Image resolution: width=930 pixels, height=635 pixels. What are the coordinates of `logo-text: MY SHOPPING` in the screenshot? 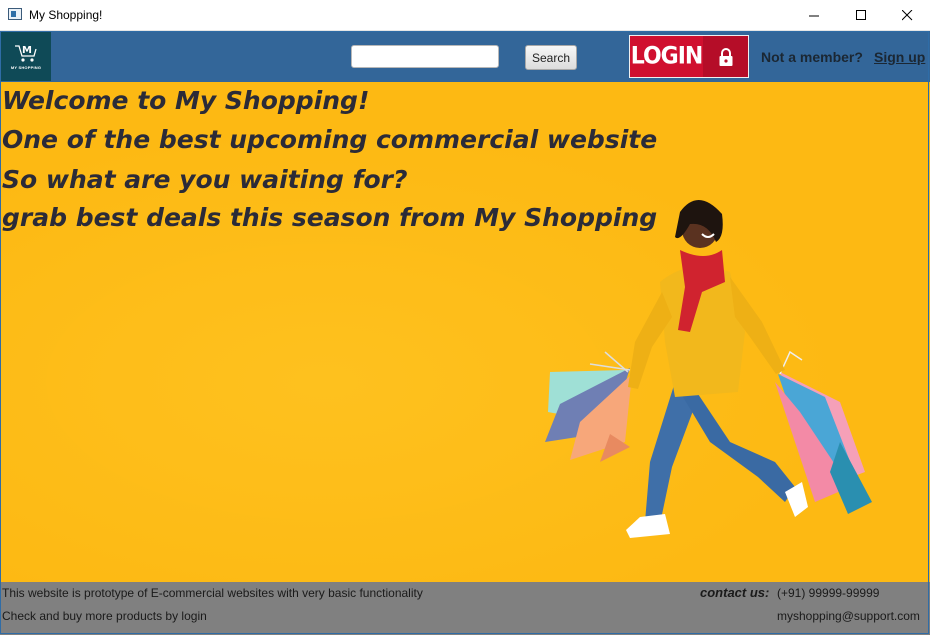 It's located at (26, 67).